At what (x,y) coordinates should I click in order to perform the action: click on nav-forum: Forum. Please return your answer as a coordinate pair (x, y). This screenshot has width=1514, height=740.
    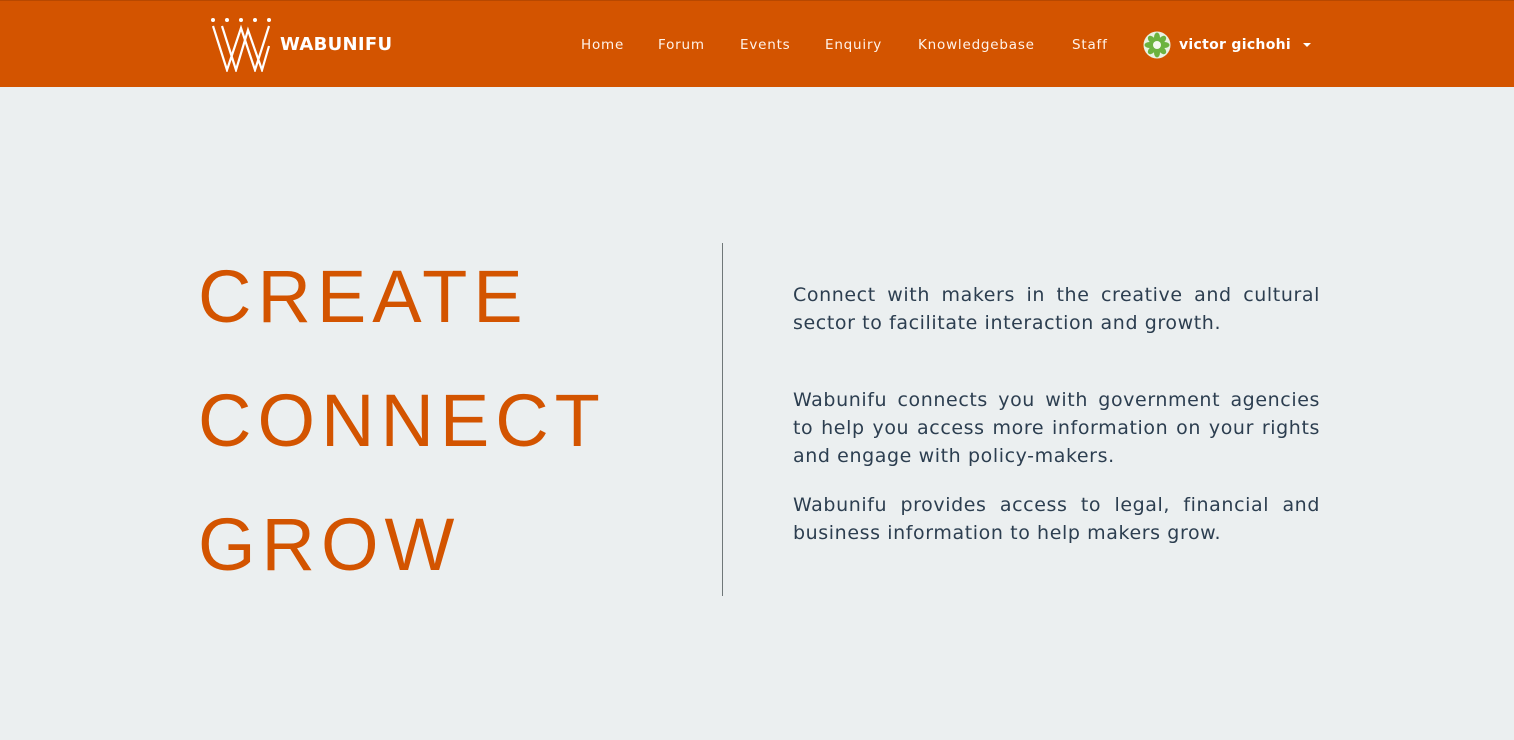
    Looking at the image, I should click on (681, 45).